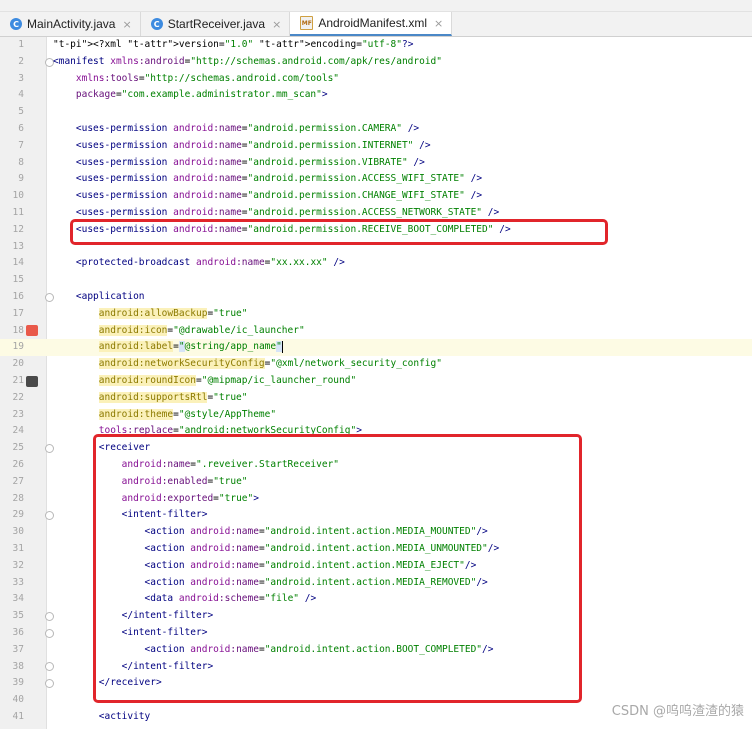 The image size is (752, 729). I want to click on line-number: 1, so click(21, 44).